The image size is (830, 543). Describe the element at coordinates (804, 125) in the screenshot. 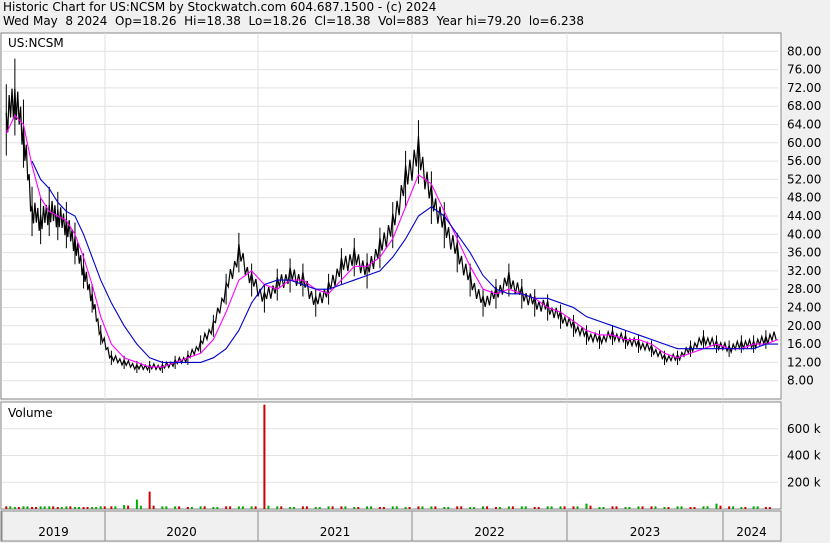

I see `price-tick-label: 64.00` at that location.